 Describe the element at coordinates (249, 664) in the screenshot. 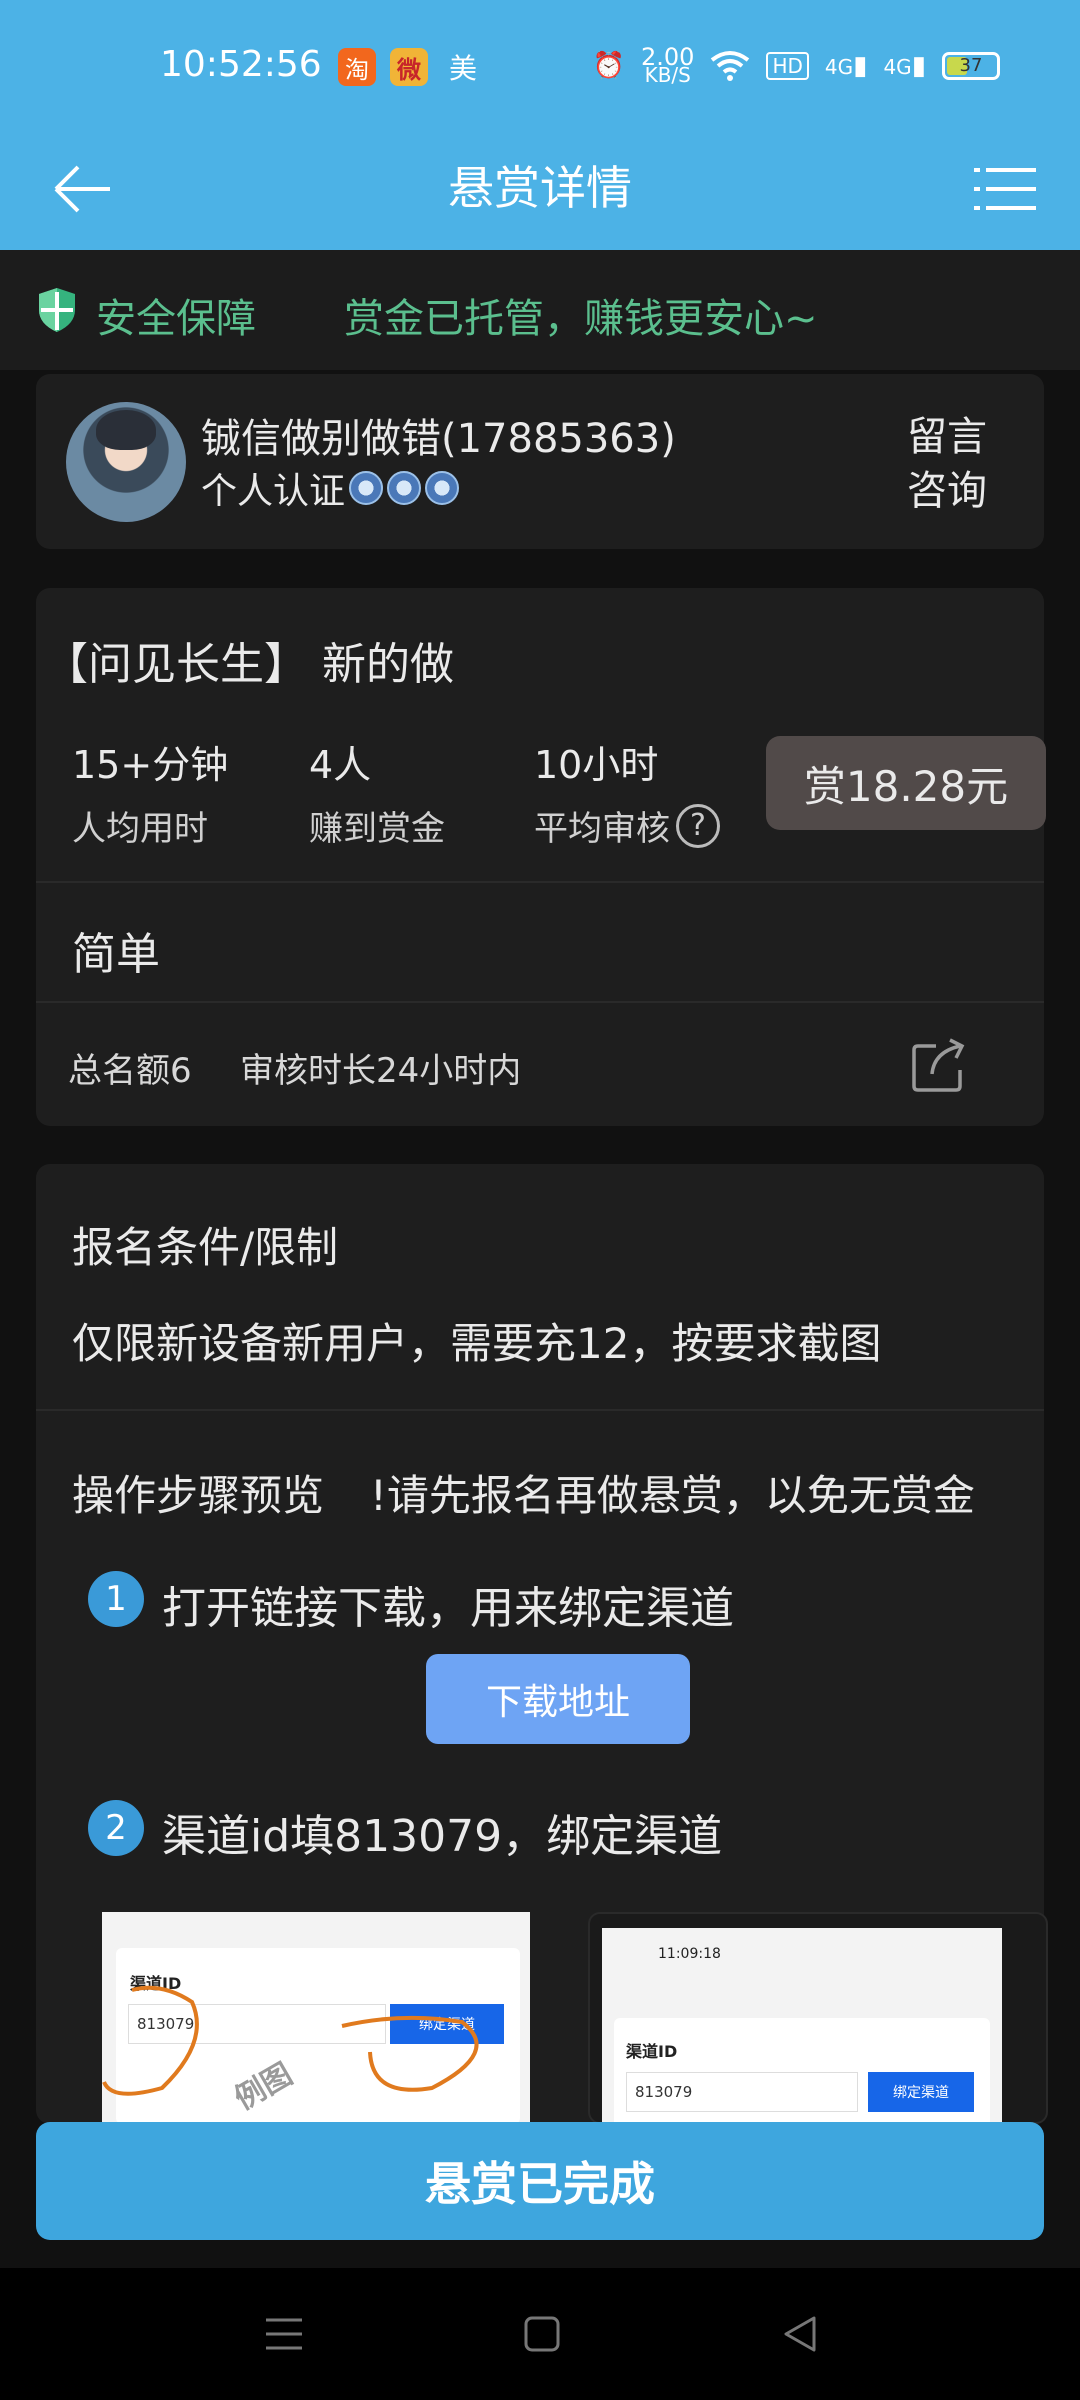

I see `task-title: 【问见长生】 新的做` at that location.